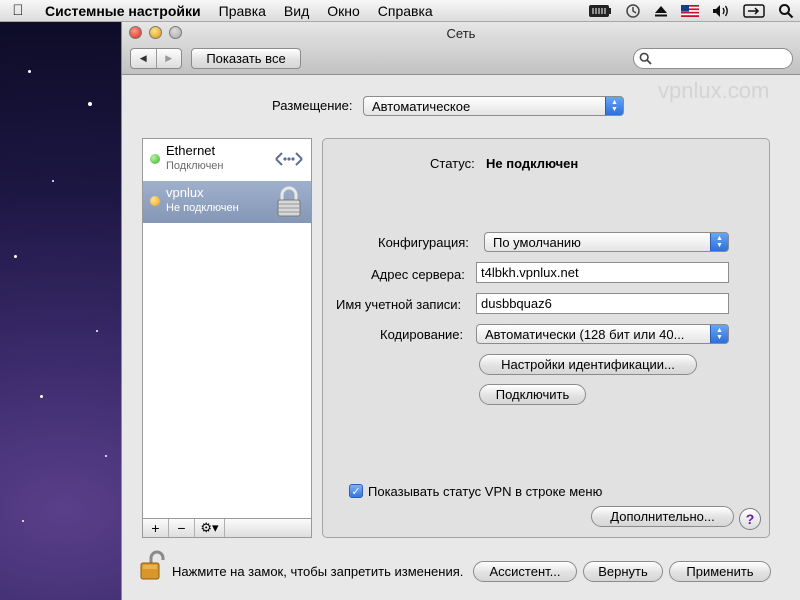 The width and height of the screenshot is (800, 600). What do you see at coordinates (461, 48) in the screenshot?
I see `title-bar: Сеть ◀ ▶ Показать все` at bounding box center [461, 48].